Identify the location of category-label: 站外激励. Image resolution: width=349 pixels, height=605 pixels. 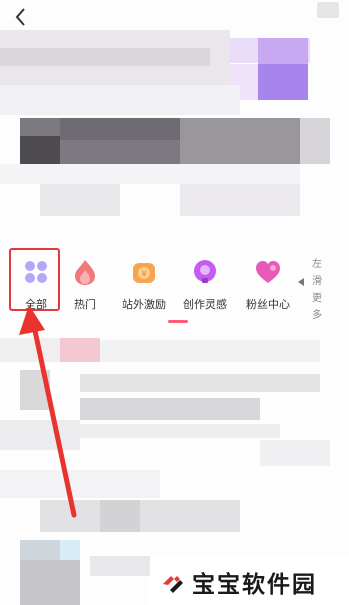
(144, 304).